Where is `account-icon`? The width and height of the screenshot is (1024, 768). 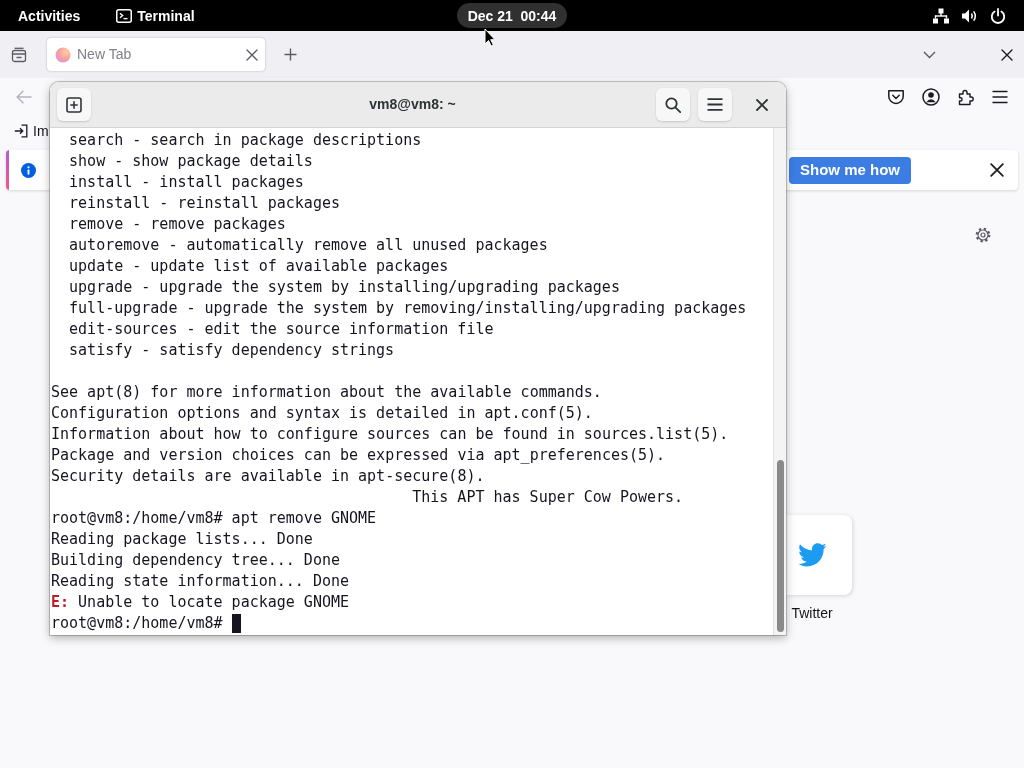
account-icon is located at coordinates (931, 97).